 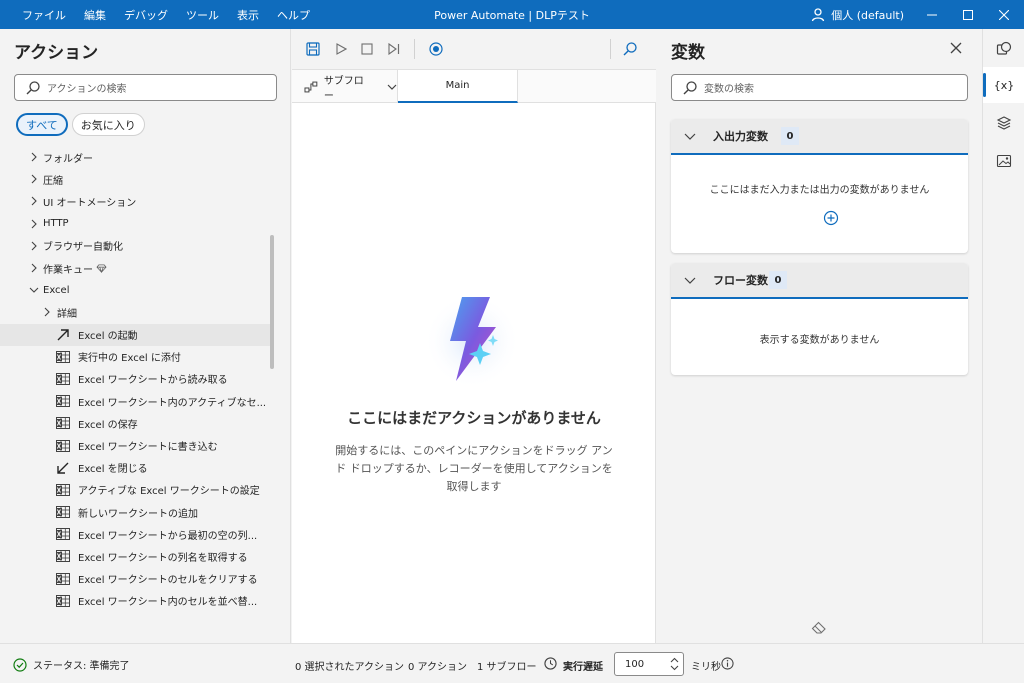 What do you see at coordinates (583, 667) in the screenshot?
I see `run-delay-label: 実行遅延` at bounding box center [583, 667].